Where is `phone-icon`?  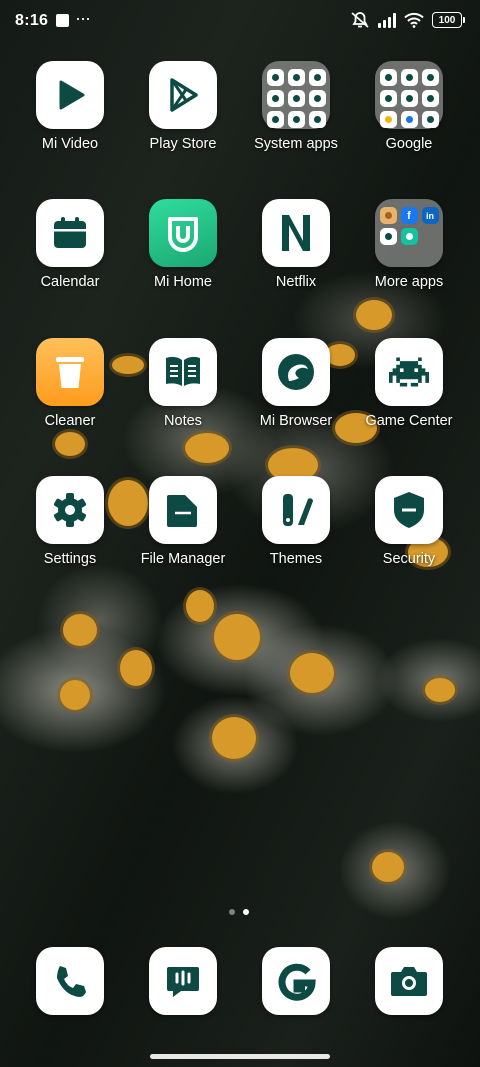
phone-icon is located at coordinates (71, 981).